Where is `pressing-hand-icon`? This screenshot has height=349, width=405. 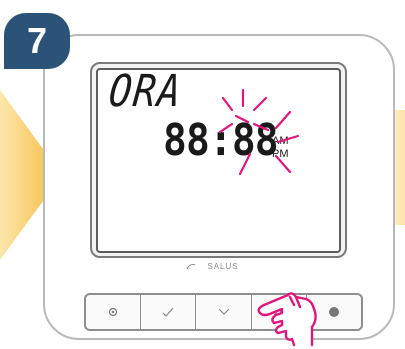
pressing-hand-icon is located at coordinates (287, 319).